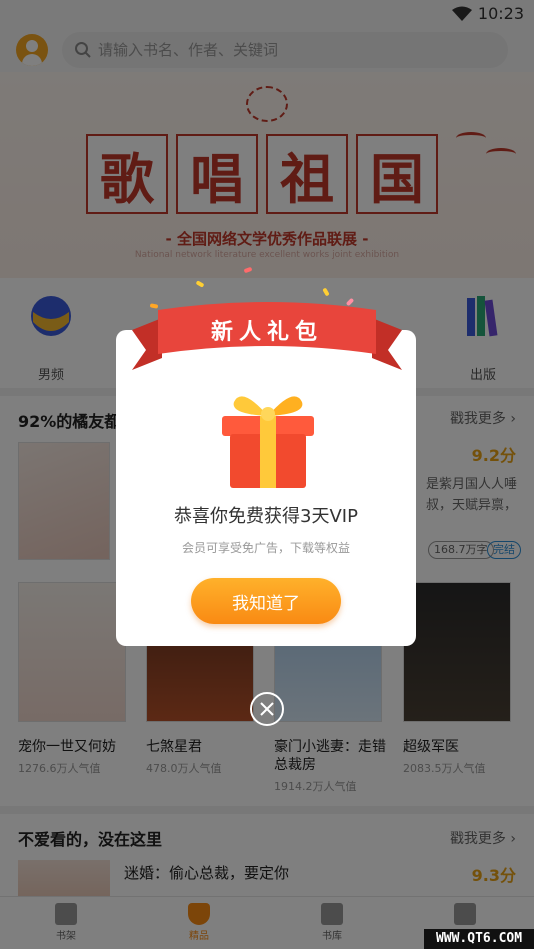 The height and width of the screenshot is (949, 534). What do you see at coordinates (266, 601) in the screenshot?
I see `got-it-button: 我知道了` at bounding box center [266, 601].